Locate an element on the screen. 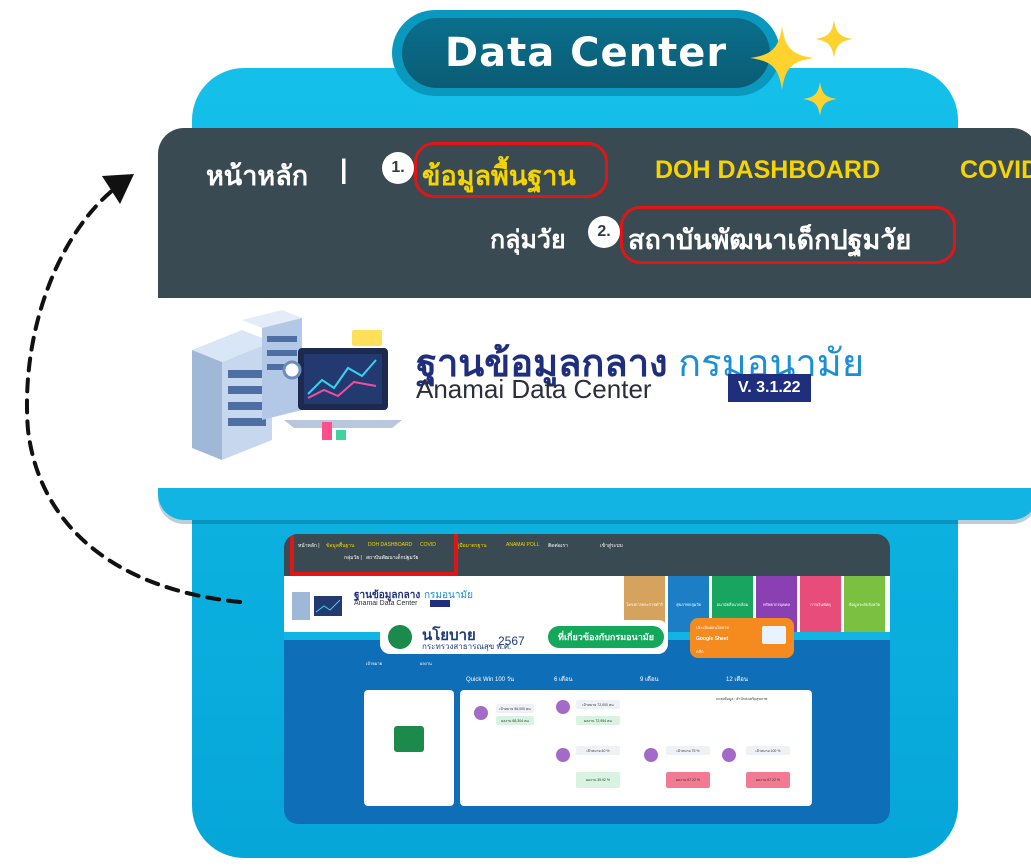 The height and width of the screenshot is (866, 1031). server-illustration-icon is located at coordinates (297, 385).